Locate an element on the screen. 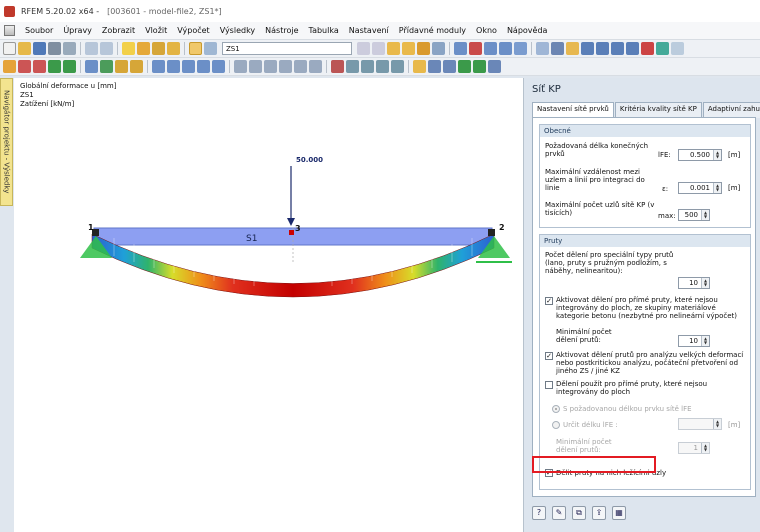  report-icon is located at coordinates (173, 48).